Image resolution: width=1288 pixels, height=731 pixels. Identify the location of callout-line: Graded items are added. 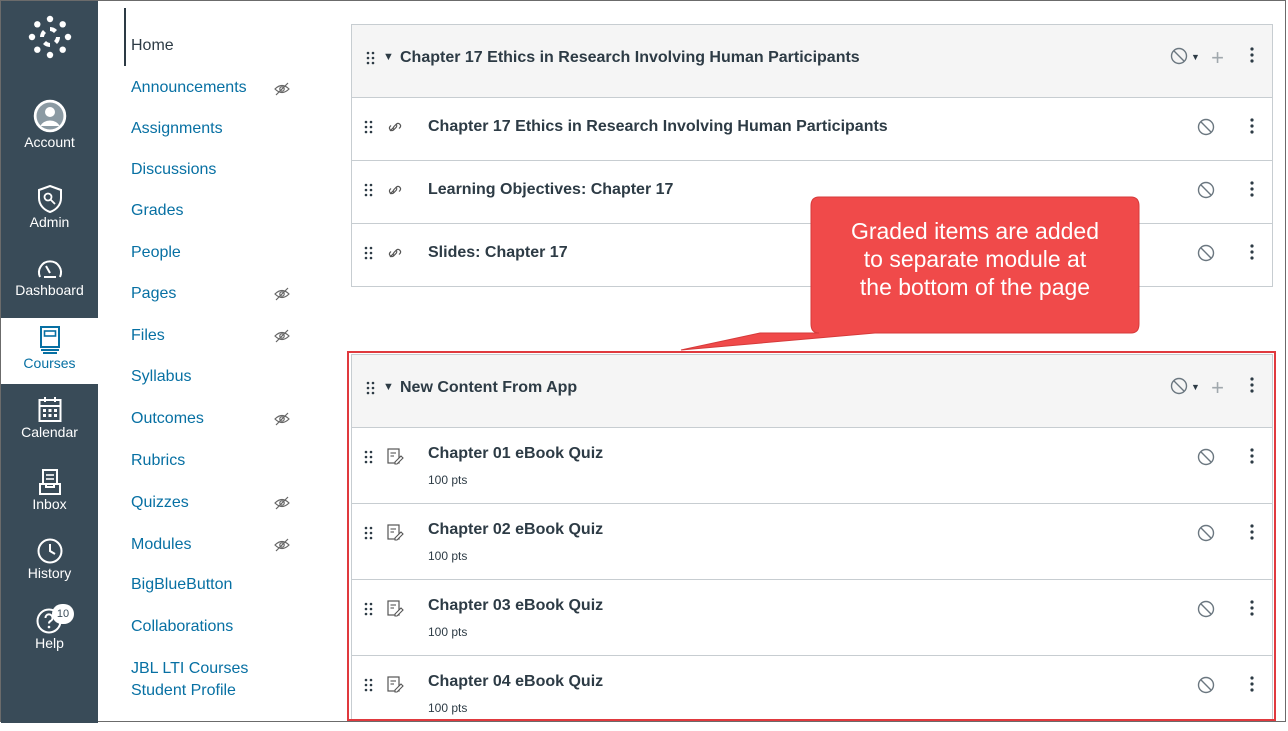
(975, 231).